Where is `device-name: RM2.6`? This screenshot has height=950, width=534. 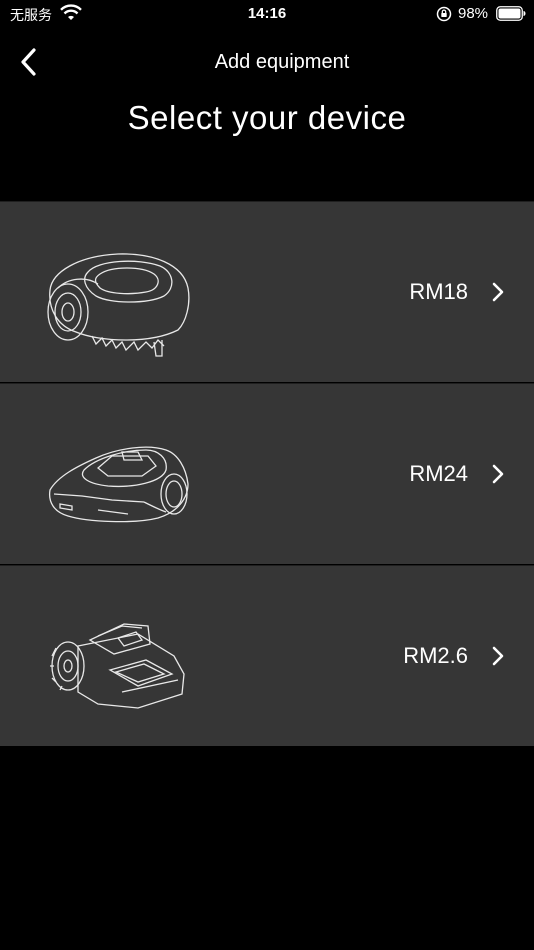
device-name: RM2.6 is located at coordinates (435, 655).